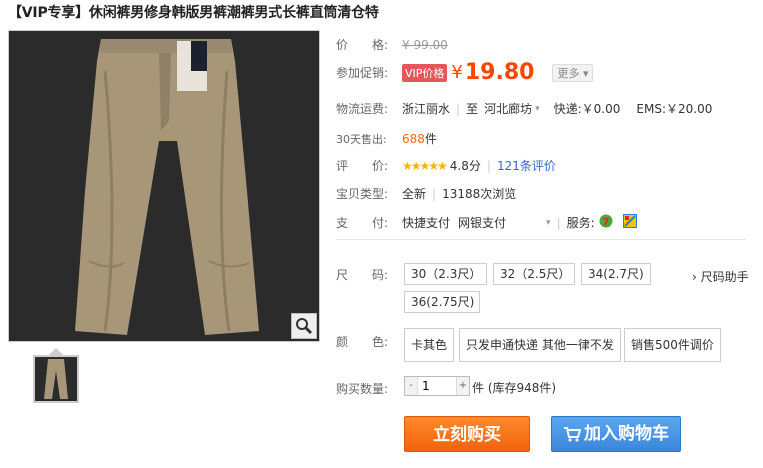 The height and width of the screenshot is (468, 763). What do you see at coordinates (426, 223) in the screenshot?
I see `payment-method-quick: 快捷支付` at bounding box center [426, 223].